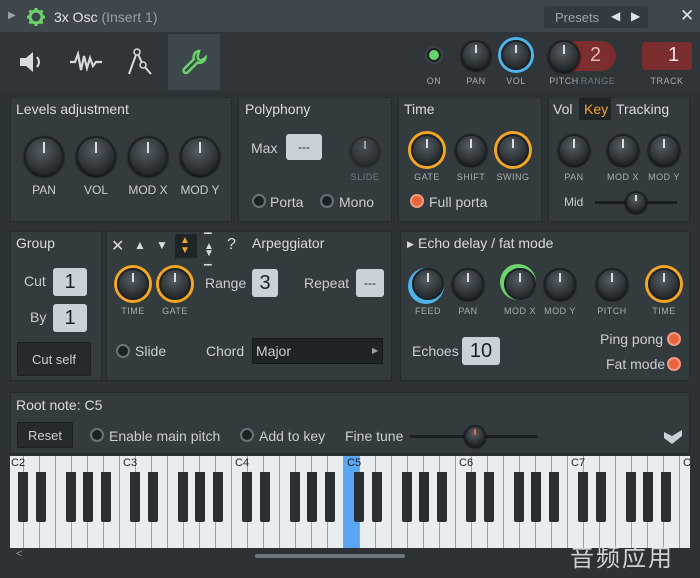  Describe the element at coordinates (54, 359) in the screenshot. I see `cut-self-button: Cut self` at that location.